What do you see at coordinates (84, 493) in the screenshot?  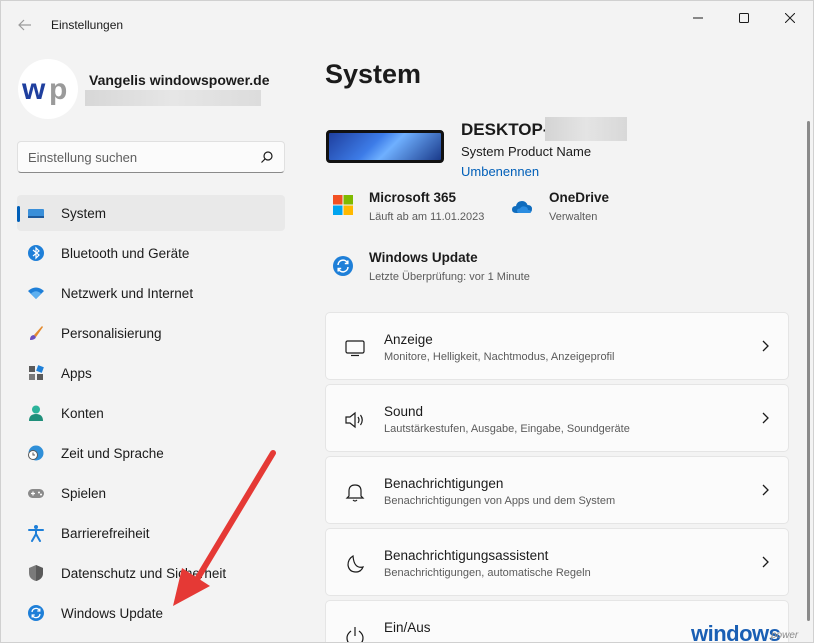 I see `sidebar-item-label: Spielen` at bounding box center [84, 493].